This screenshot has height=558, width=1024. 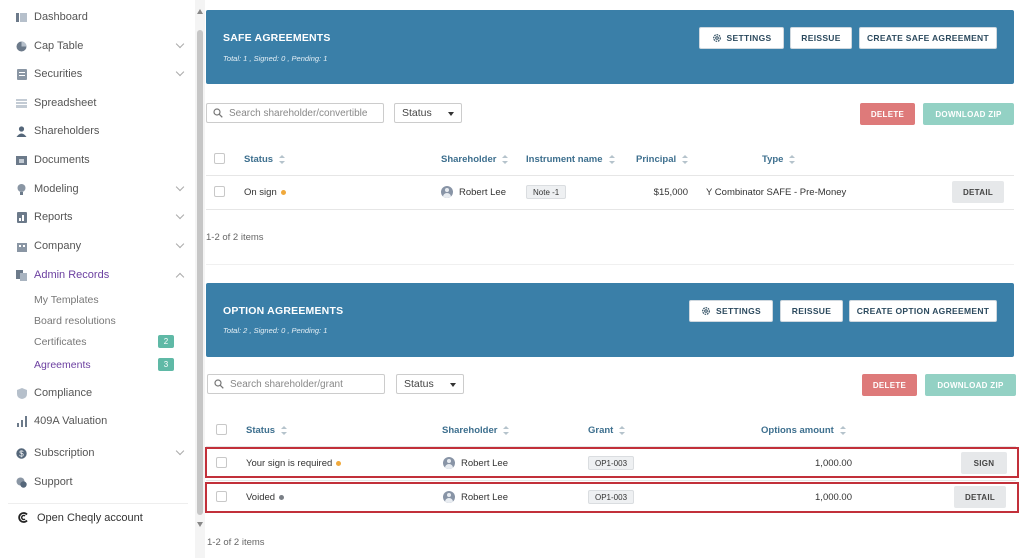 I want to click on column-header-principal: Principal, so click(x=662, y=159).